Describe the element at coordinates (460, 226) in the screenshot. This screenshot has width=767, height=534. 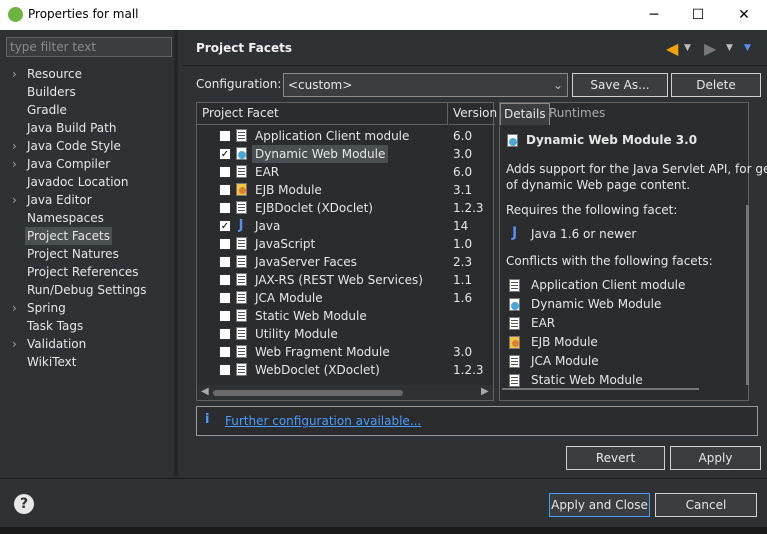
I see `facet-version: 14` at that location.